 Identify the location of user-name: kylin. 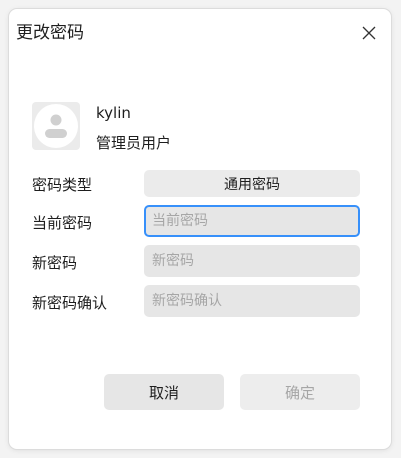
(113, 113).